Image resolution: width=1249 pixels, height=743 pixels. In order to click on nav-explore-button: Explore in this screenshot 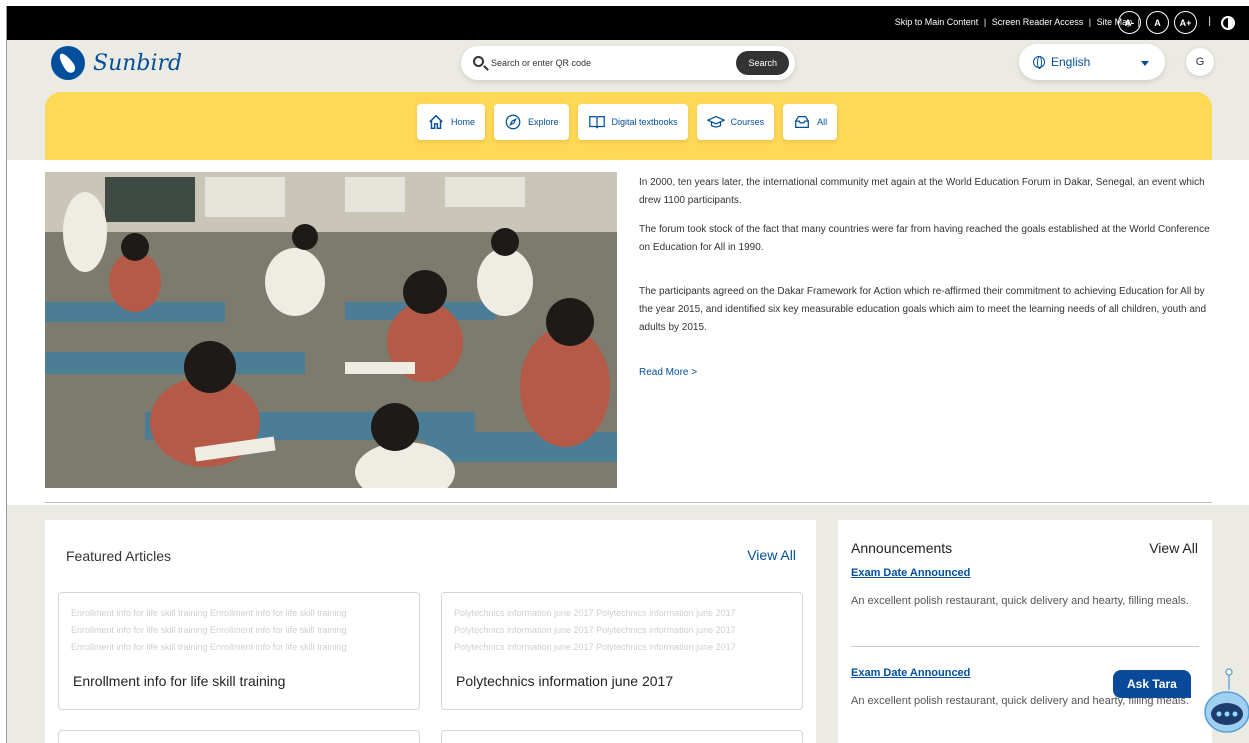, I will do `click(531, 122)`.